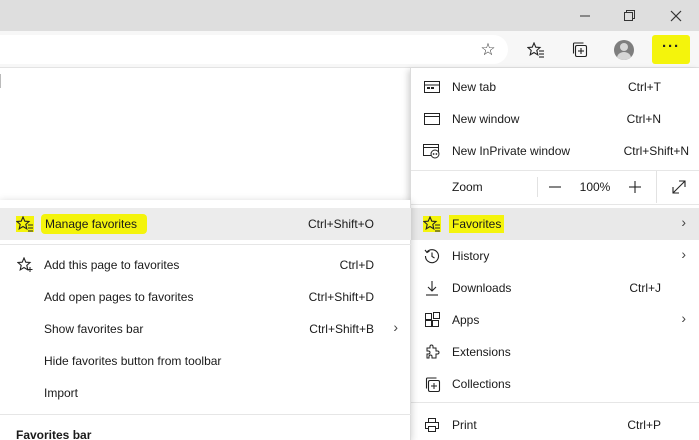 The height and width of the screenshot is (440, 699). Describe the element at coordinates (486, 119) in the screenshot. I see `menu-item-label: New window` at that location.